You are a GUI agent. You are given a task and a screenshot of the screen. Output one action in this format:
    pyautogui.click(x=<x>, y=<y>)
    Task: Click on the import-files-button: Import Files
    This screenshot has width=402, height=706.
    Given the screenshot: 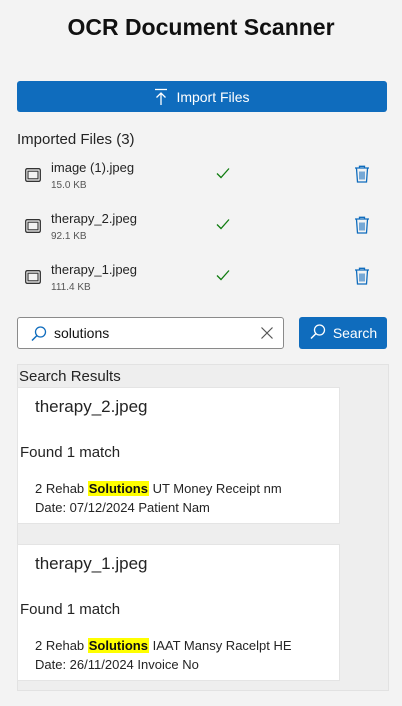 What is the action you would take?
    pyautogui.click(x=202, y=96)
    